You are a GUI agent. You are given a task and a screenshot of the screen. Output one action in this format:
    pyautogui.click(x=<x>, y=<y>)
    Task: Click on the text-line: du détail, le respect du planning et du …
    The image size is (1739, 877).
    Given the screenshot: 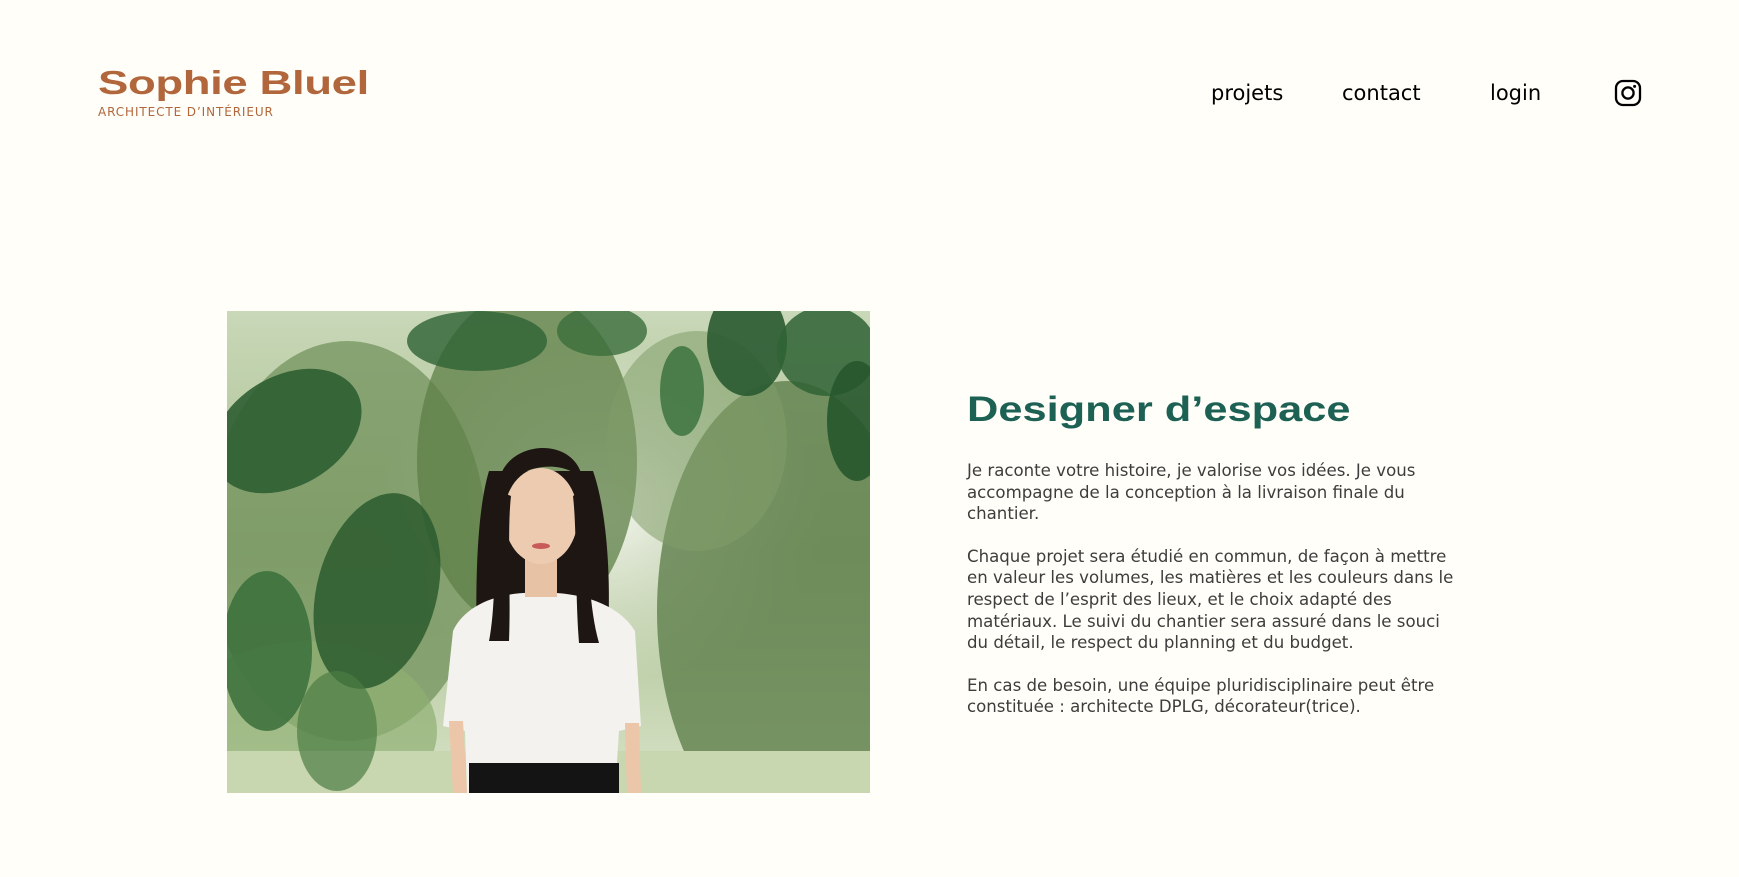 What is the action you would take?
    pyautogui.click(x=1160, y=643)
    